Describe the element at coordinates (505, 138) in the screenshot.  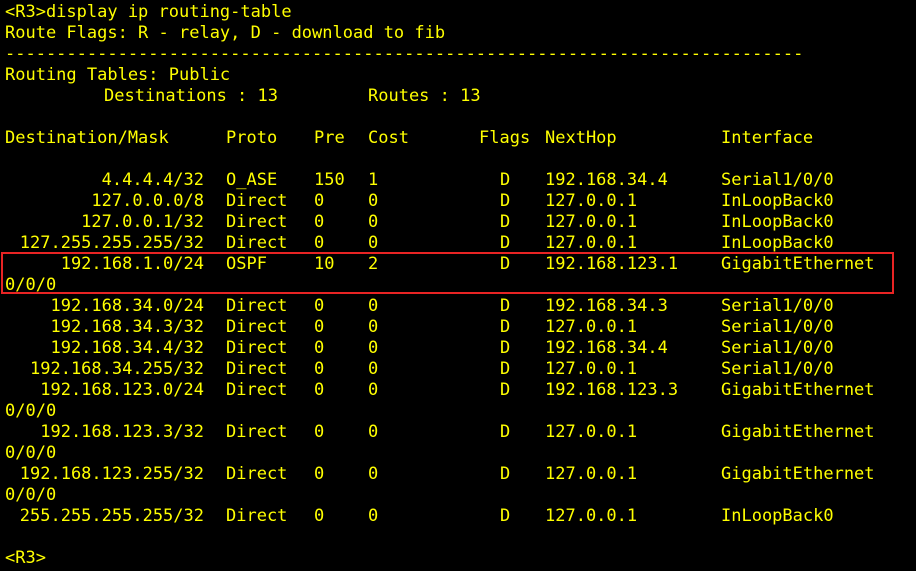
I see `header-flags: Flags` at that location.